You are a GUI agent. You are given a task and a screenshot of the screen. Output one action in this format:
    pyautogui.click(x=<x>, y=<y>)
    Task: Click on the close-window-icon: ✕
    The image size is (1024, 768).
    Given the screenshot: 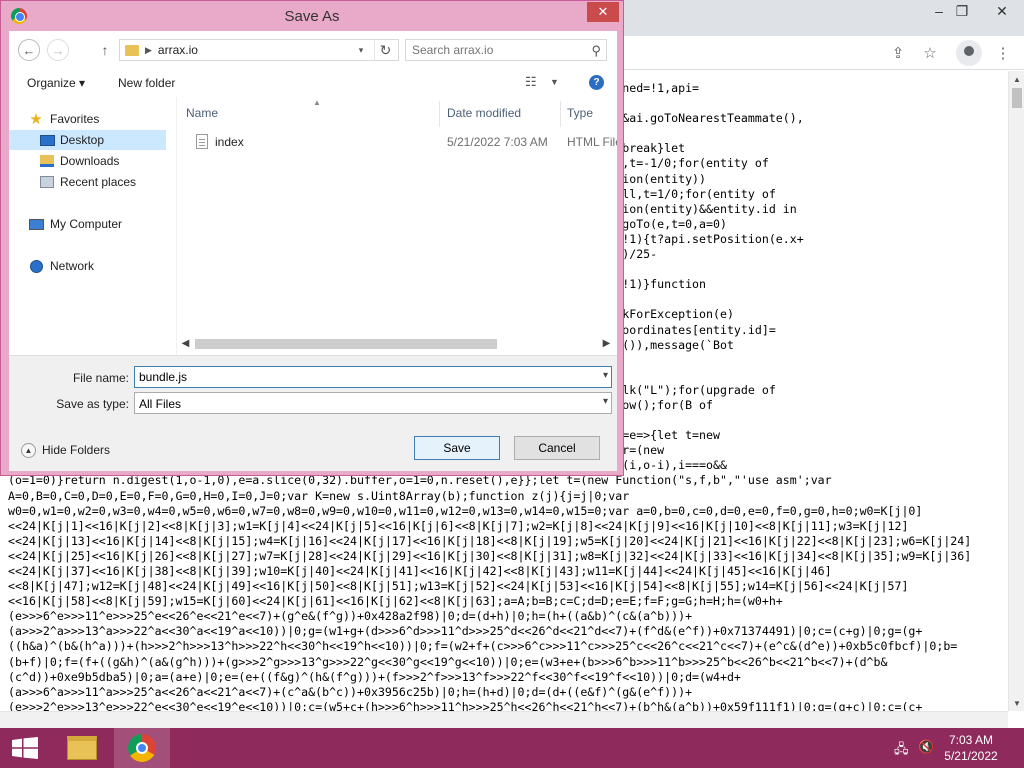 What is the action you would take?
    pyautogui.click(x=1002, y=11)
    